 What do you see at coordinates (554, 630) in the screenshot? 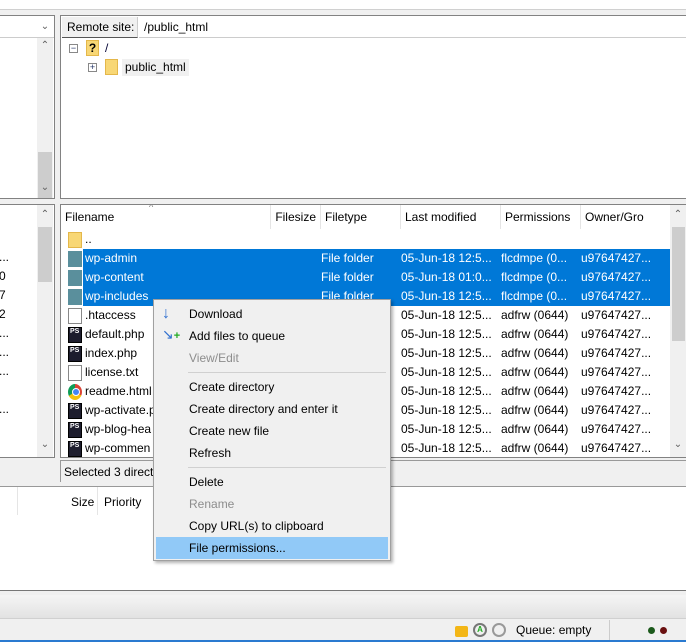
I see `queue-status: Queue: empty` at bounding box center [554, 630].